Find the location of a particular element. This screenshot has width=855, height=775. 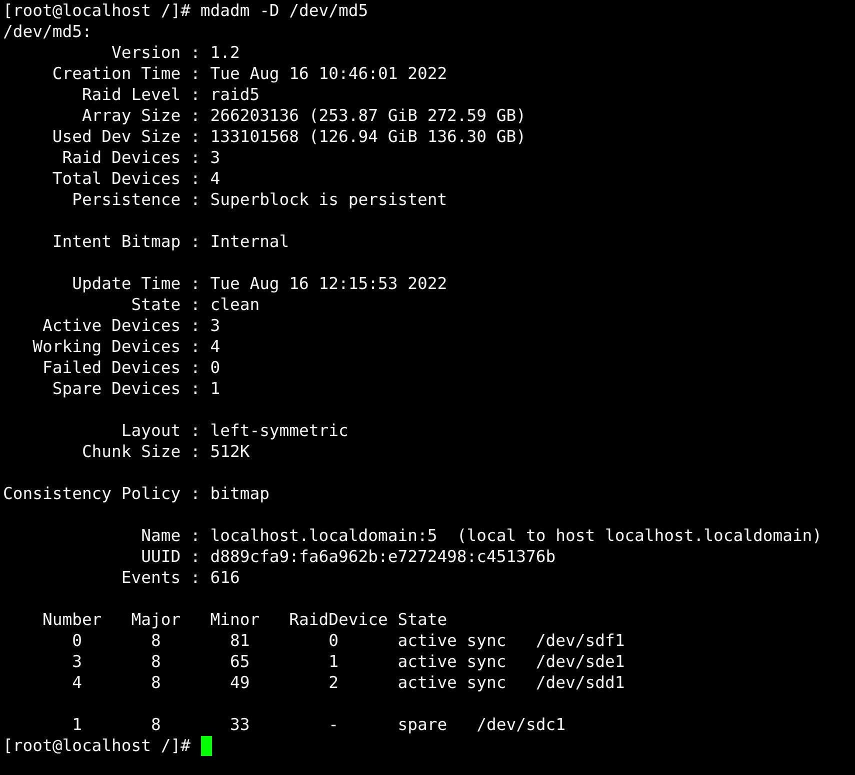

terminal-line: Active Devices : 3 is located at coordinates (130, 325).